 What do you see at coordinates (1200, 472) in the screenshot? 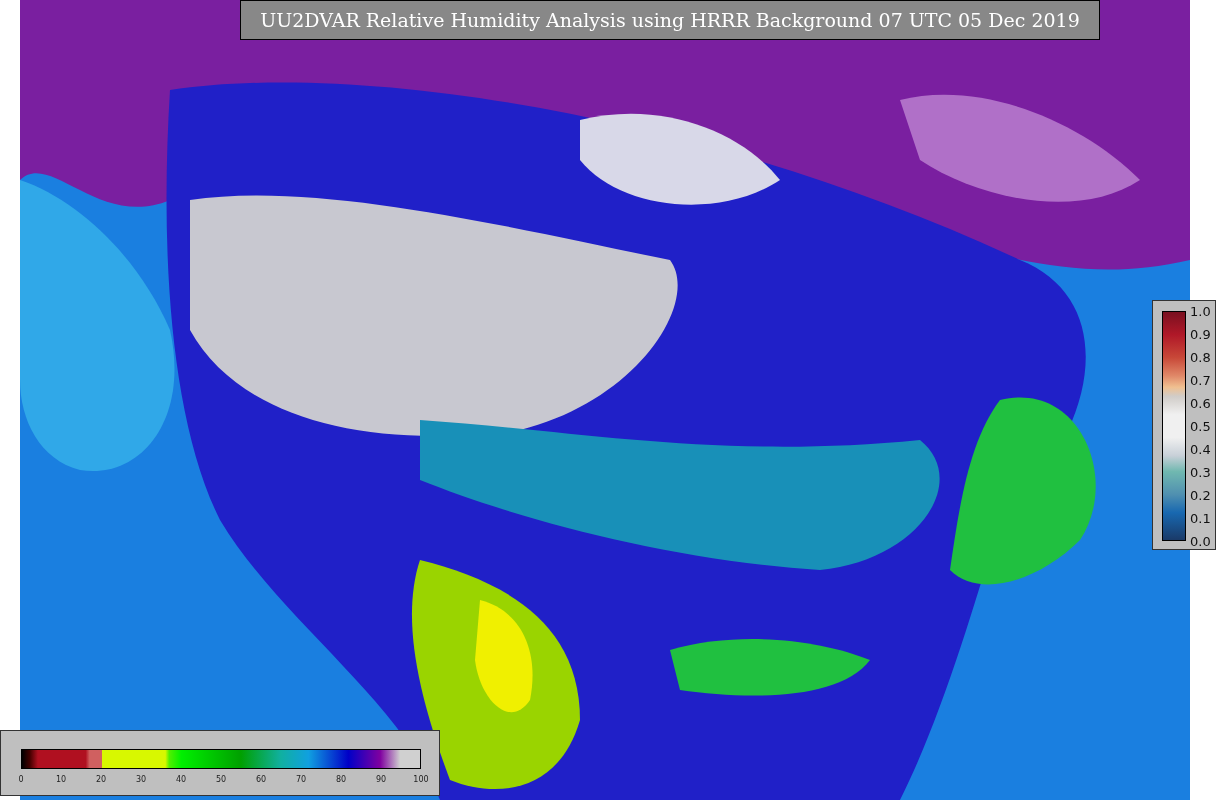
I see `tick-label: 0.3` at bounding box center [1200, 472].